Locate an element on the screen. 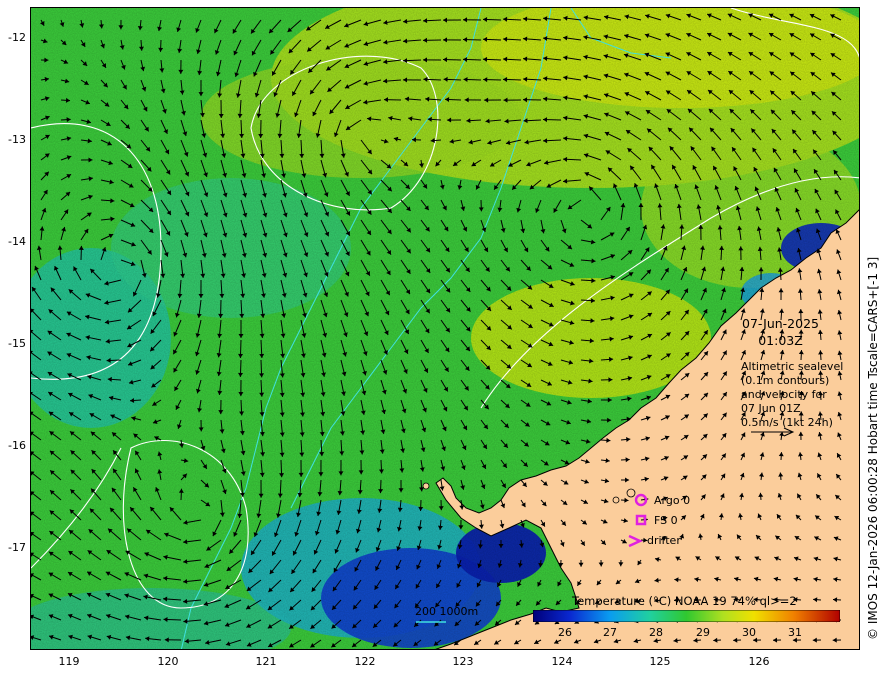 Image resolution: width=880 pixels, height=680 pixels. drifter-chevron-icon is located at coordinates (635, 541).